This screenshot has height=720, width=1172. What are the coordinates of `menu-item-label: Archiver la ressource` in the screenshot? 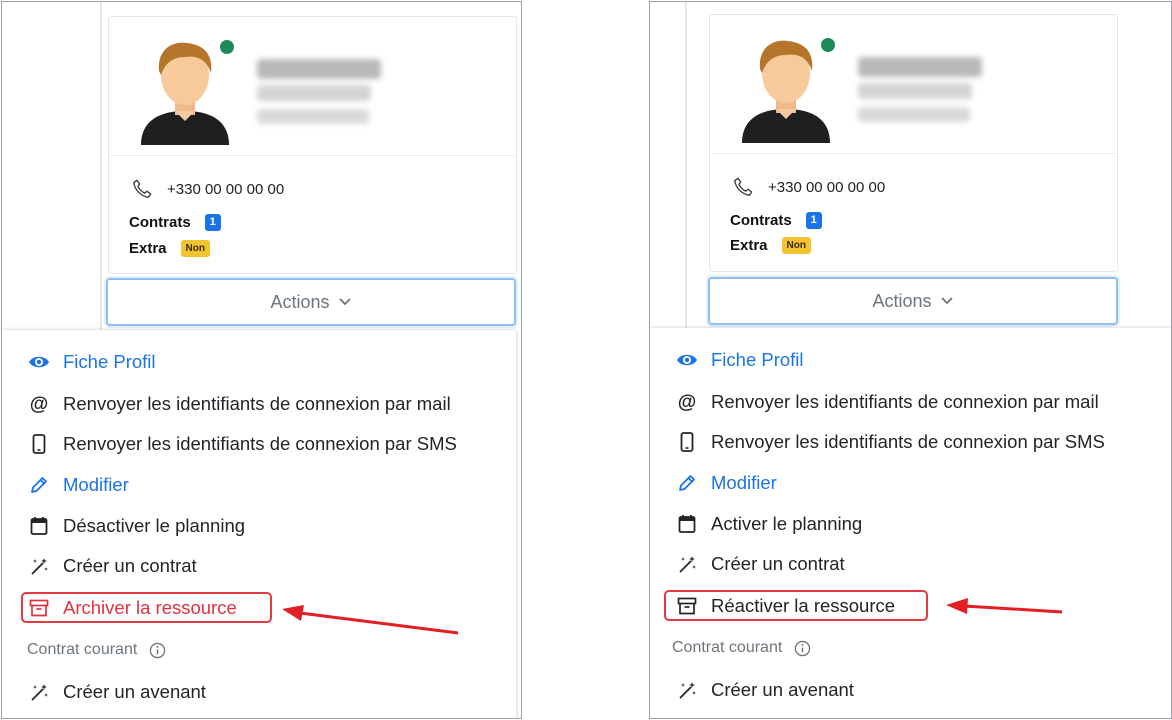 It's located at (150, 607).